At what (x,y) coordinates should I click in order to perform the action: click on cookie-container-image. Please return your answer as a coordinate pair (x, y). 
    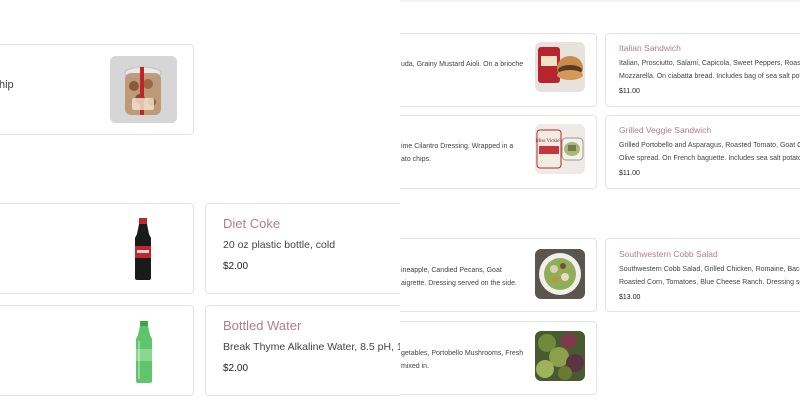
    Looking at the image, I should click on (143, 89).